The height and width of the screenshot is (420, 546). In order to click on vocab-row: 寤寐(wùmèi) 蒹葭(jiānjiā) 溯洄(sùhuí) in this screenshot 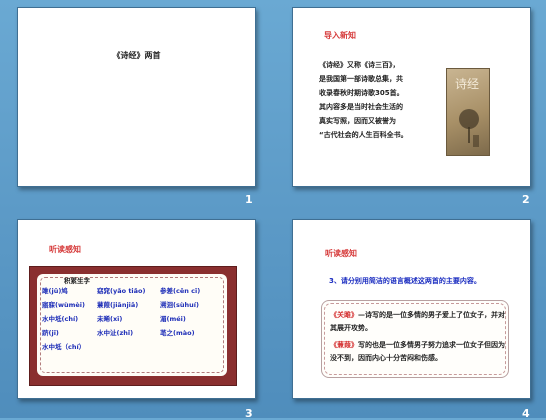, I will do `click(132, 306)`.